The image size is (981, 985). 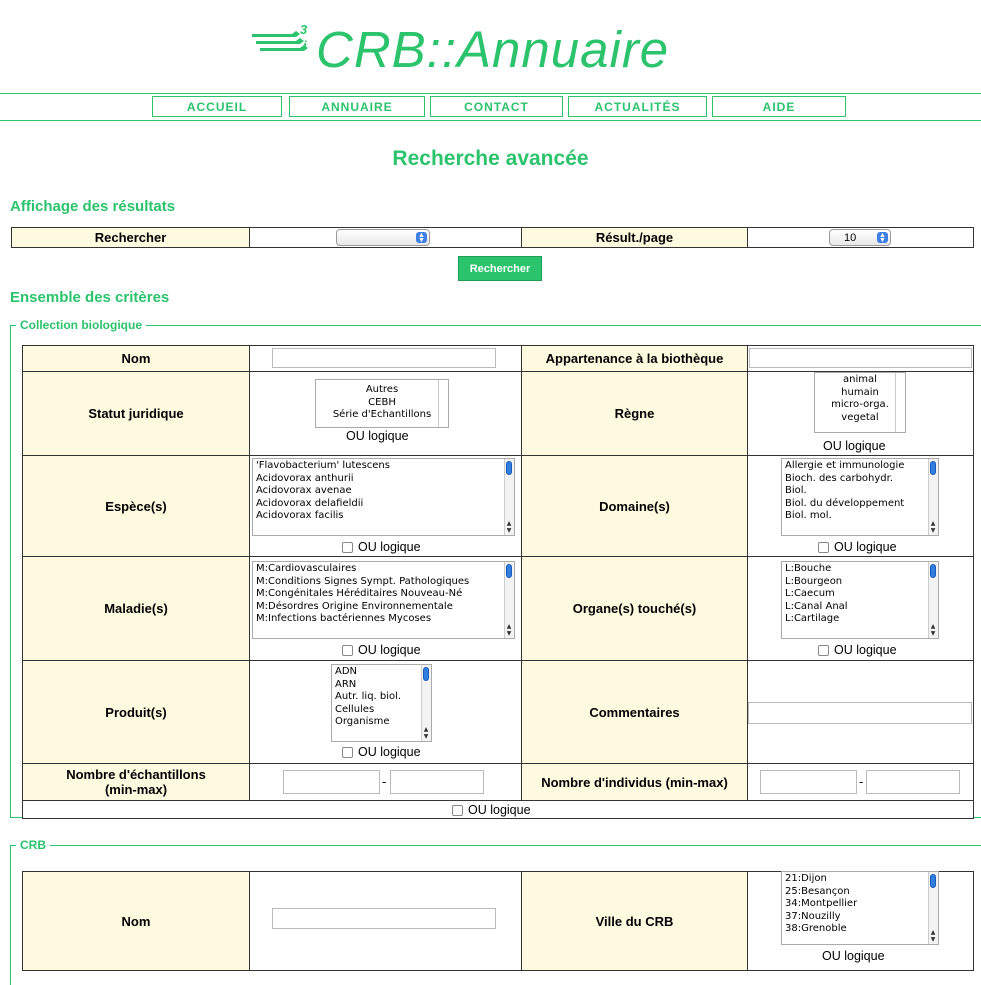 I want to click on list-option: 'Flavobacterium' lutescens, so click(x=383, y=466).